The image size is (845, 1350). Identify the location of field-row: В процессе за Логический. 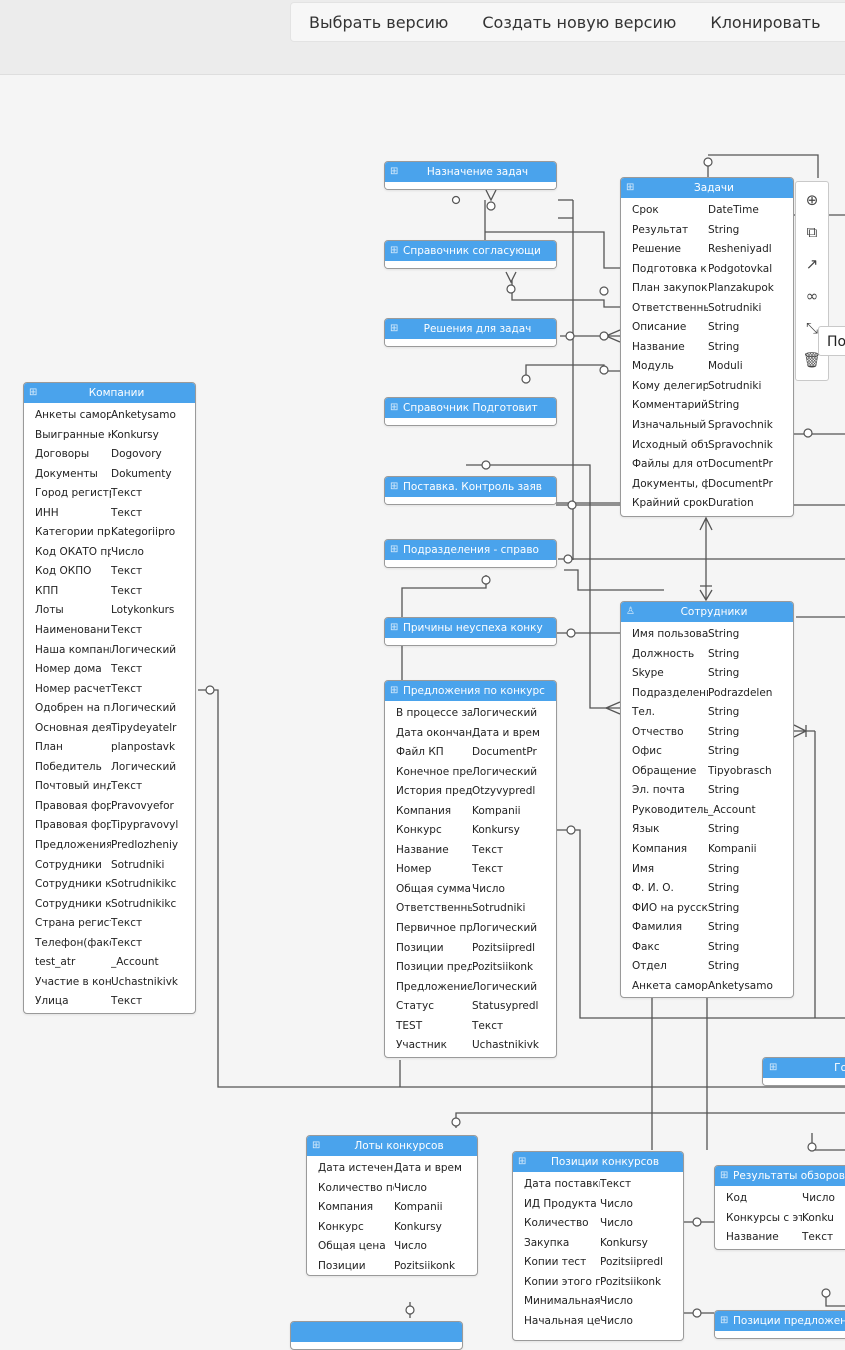
(470, 714).